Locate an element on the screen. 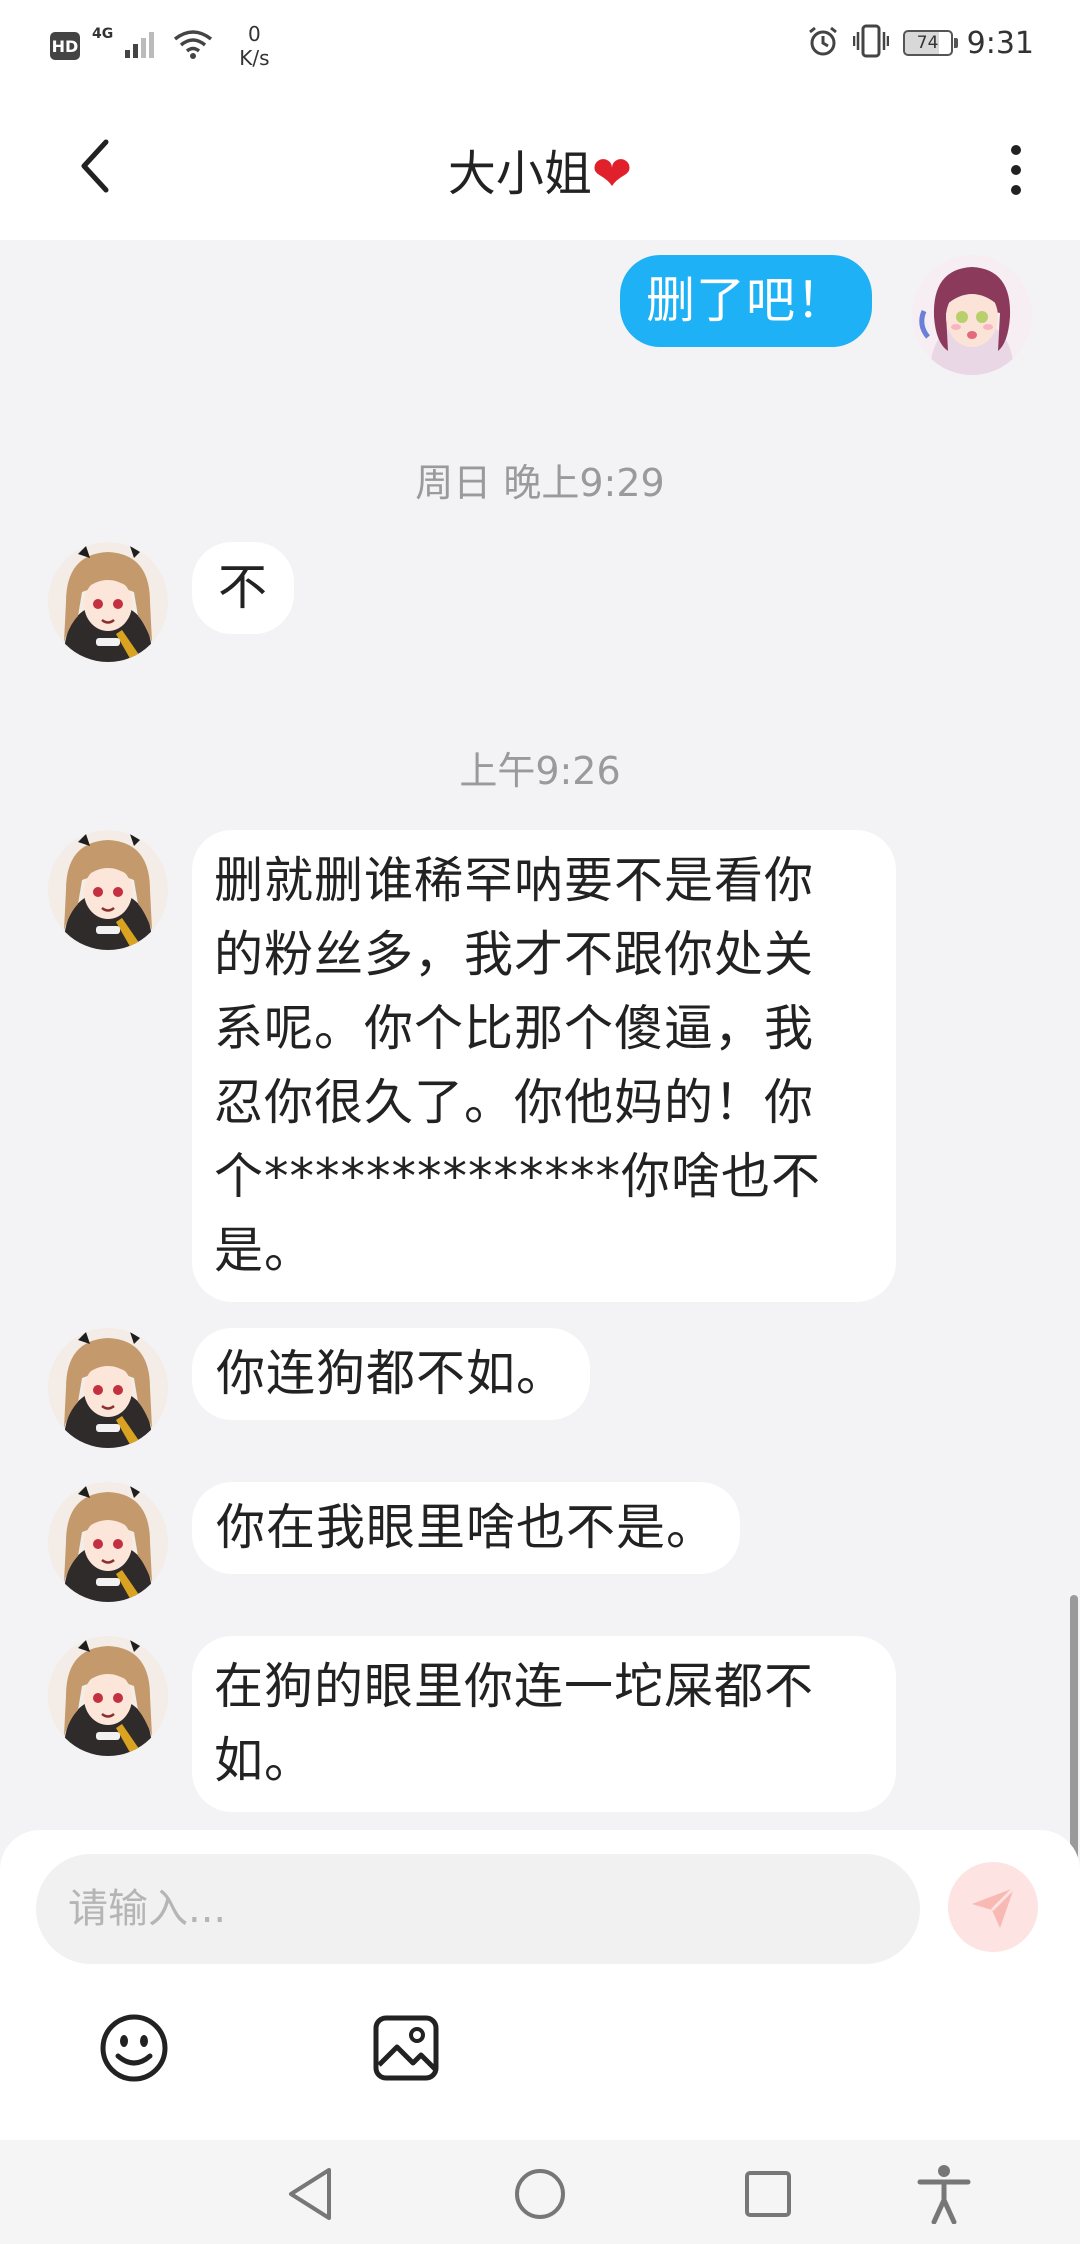  composer is located at coordinates (540, 1985).